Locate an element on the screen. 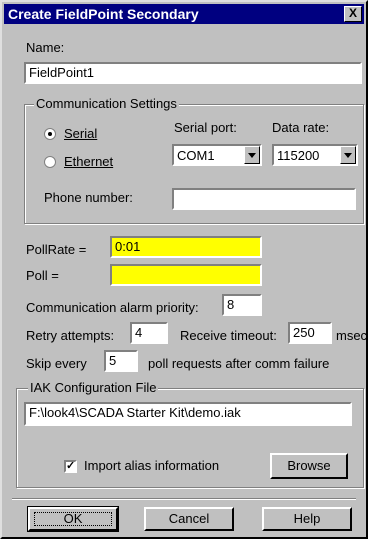 The height and width of the screenshot is (539, 368). phone-label: Phone number: is located at coordinates (88, 197).